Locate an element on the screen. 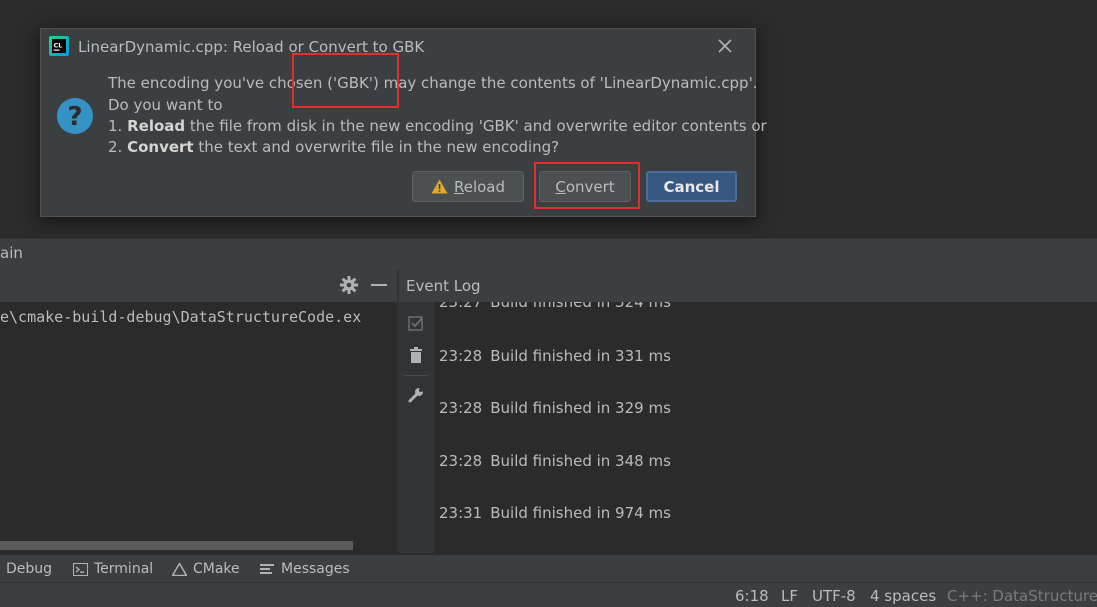 The width and height of the screenshot is (1097, 607). tab-debug-label: Debug is located at coordinates (29, 569).